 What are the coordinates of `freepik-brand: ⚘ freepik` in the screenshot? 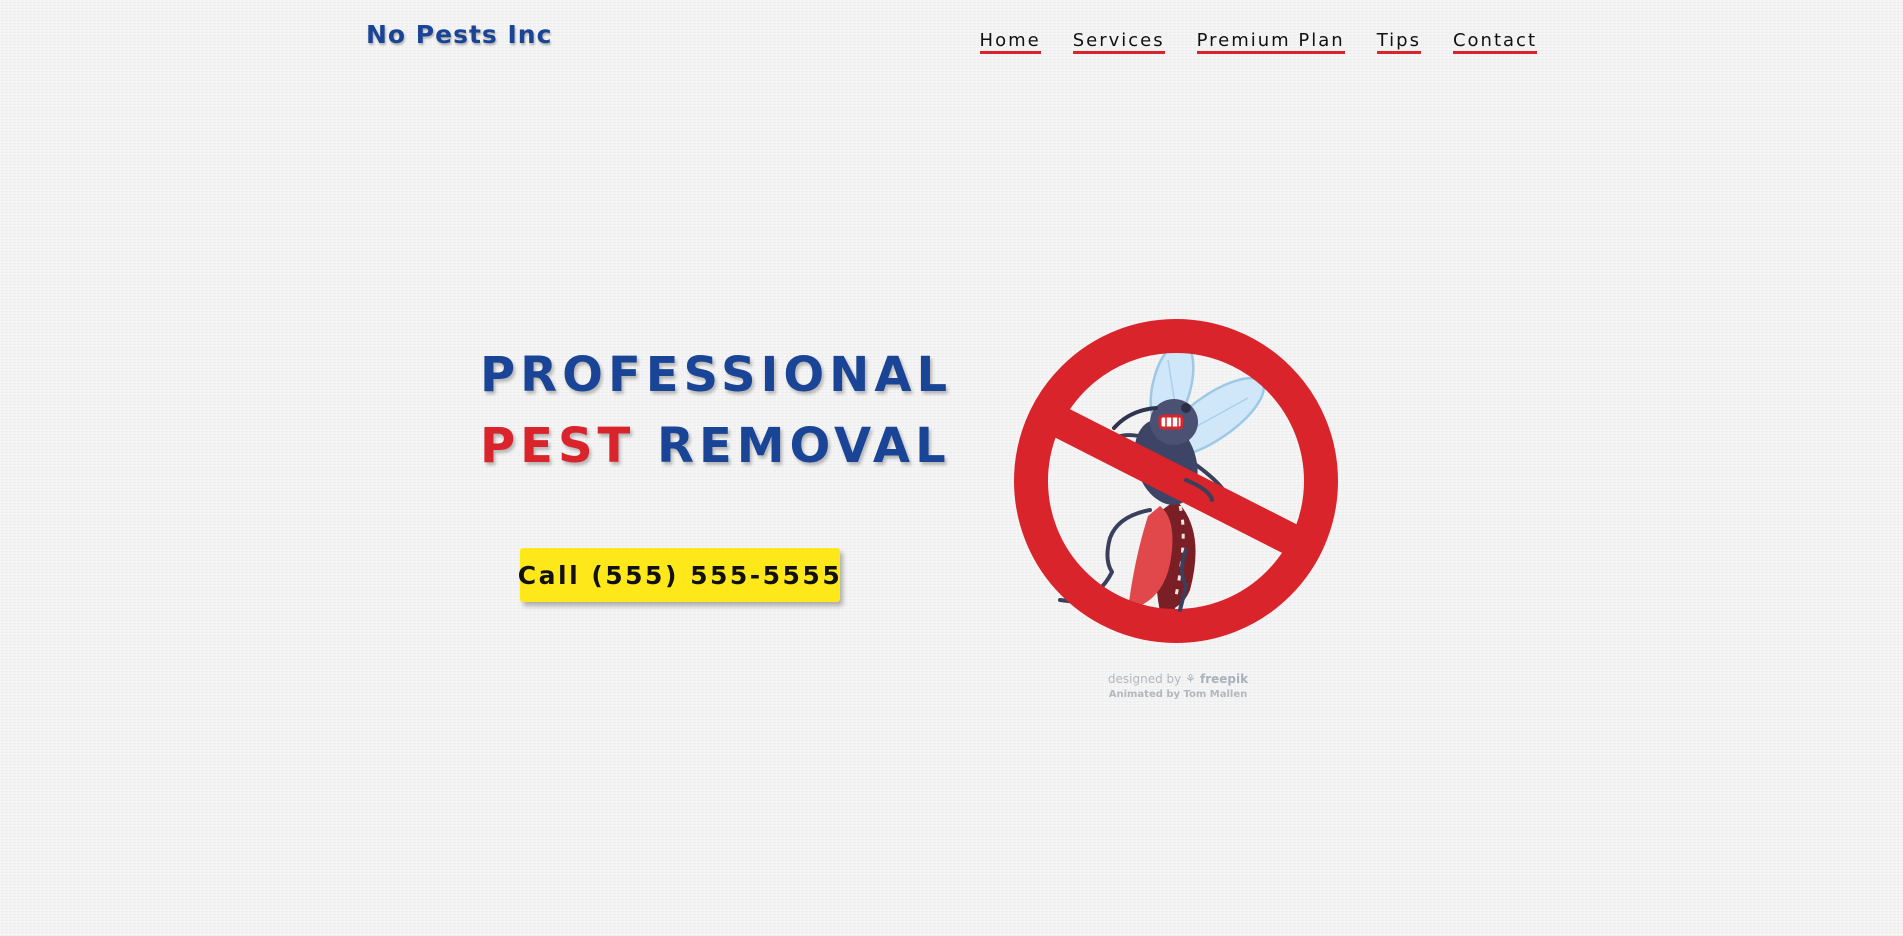 It's located at (1216, 679).